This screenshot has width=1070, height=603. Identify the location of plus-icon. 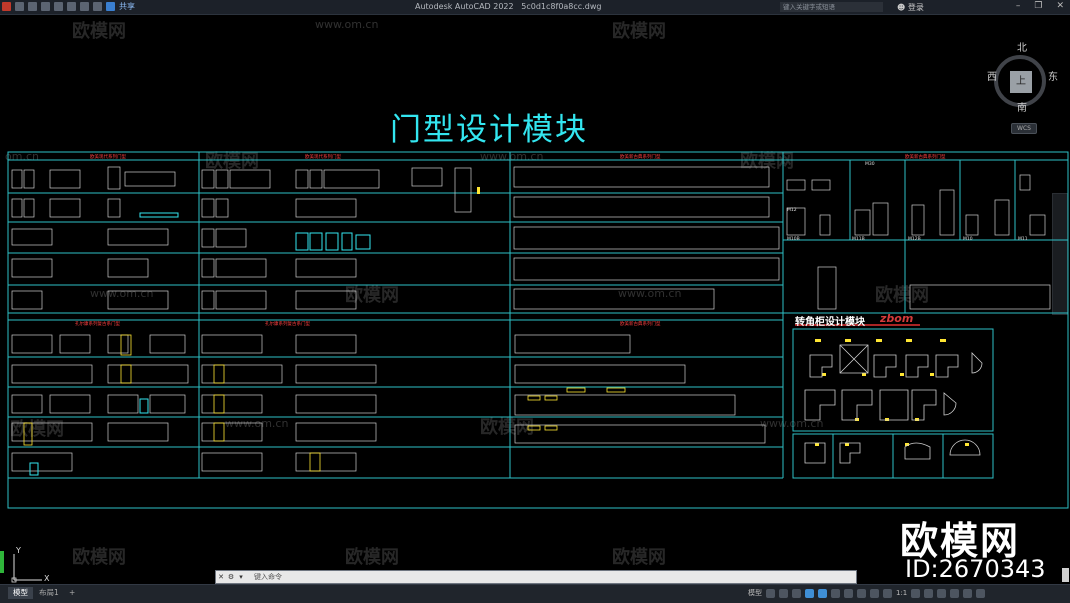
(929, 593).